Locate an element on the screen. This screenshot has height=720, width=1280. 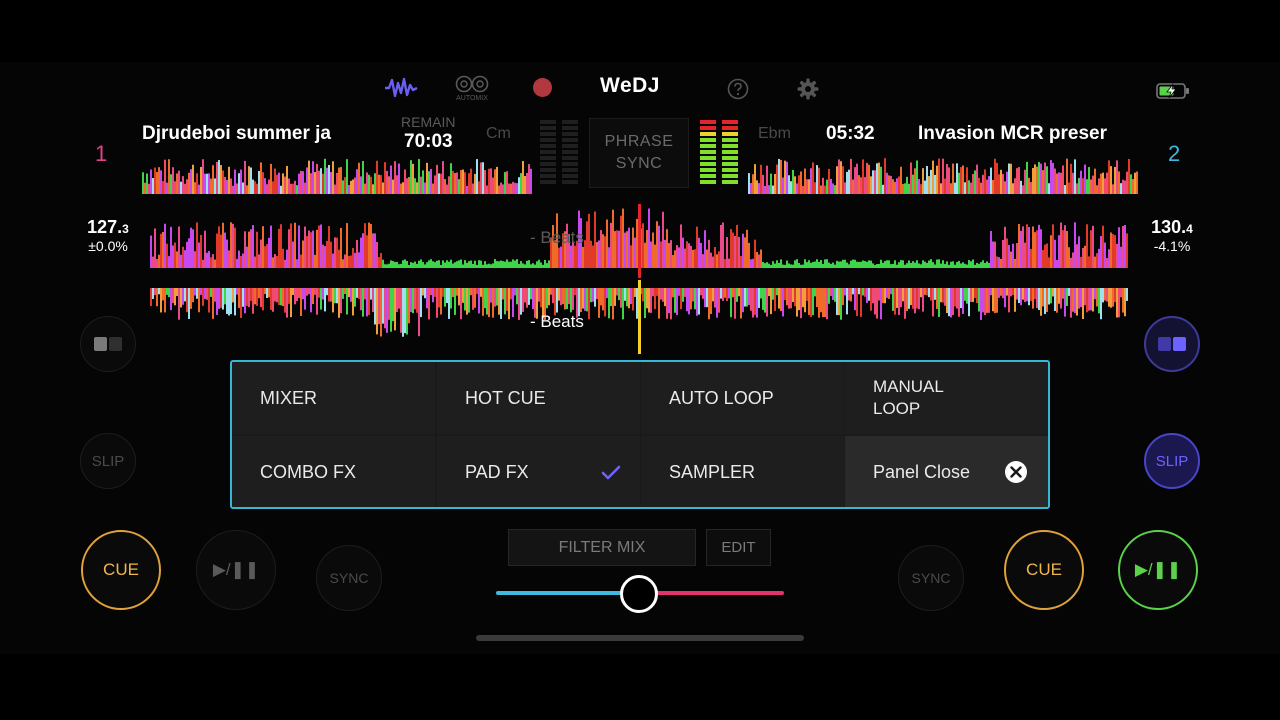
deck2-tempo: 130.4 -4.1% is located at coordinates (1172, 236).